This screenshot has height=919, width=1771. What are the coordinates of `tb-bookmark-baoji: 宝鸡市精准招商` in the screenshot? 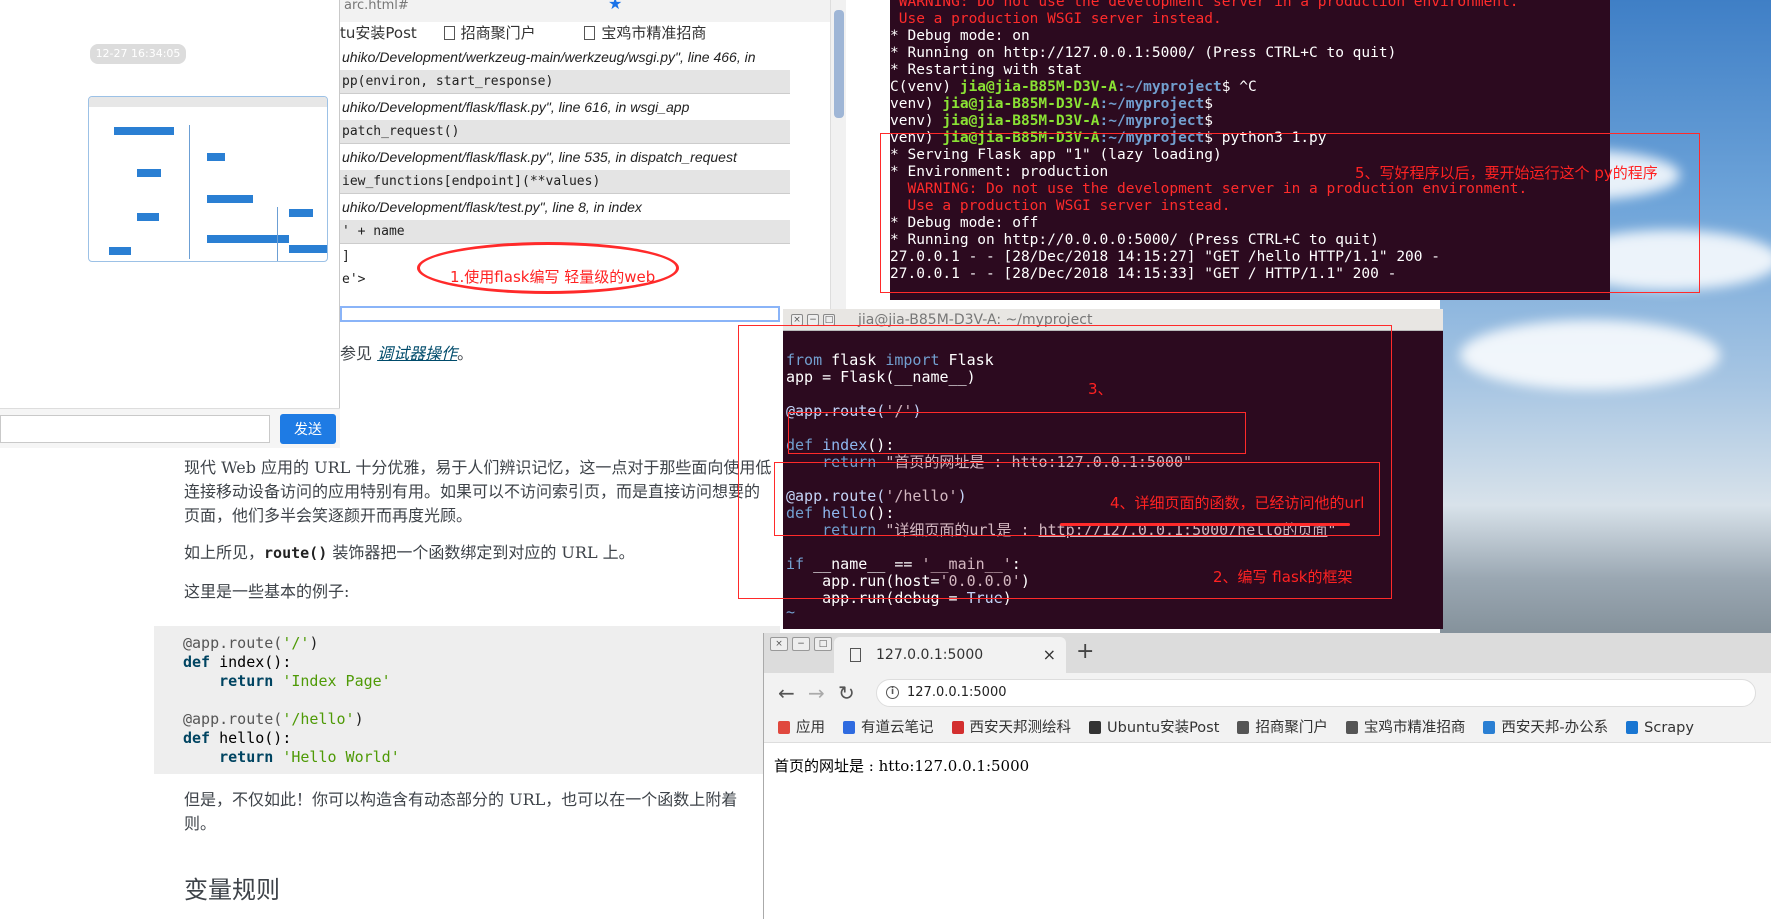 It's located at (656, 32).